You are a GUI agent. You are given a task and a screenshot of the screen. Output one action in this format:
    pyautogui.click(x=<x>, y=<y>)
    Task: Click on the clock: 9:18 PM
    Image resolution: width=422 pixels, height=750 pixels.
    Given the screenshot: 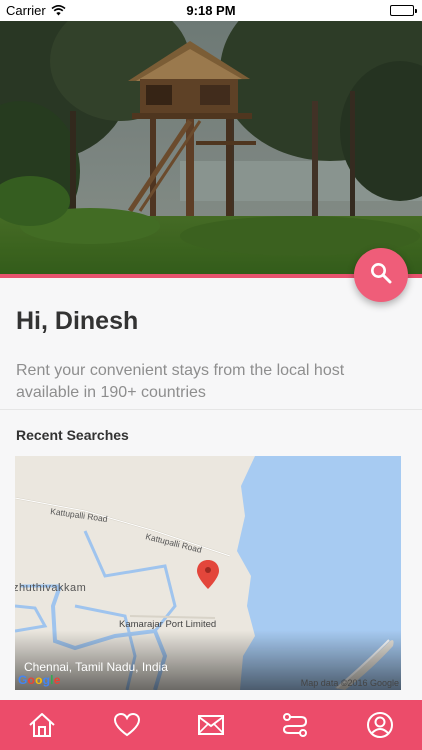 What is the action you would take?
    pyautogui.click(x=211, y=10)
    